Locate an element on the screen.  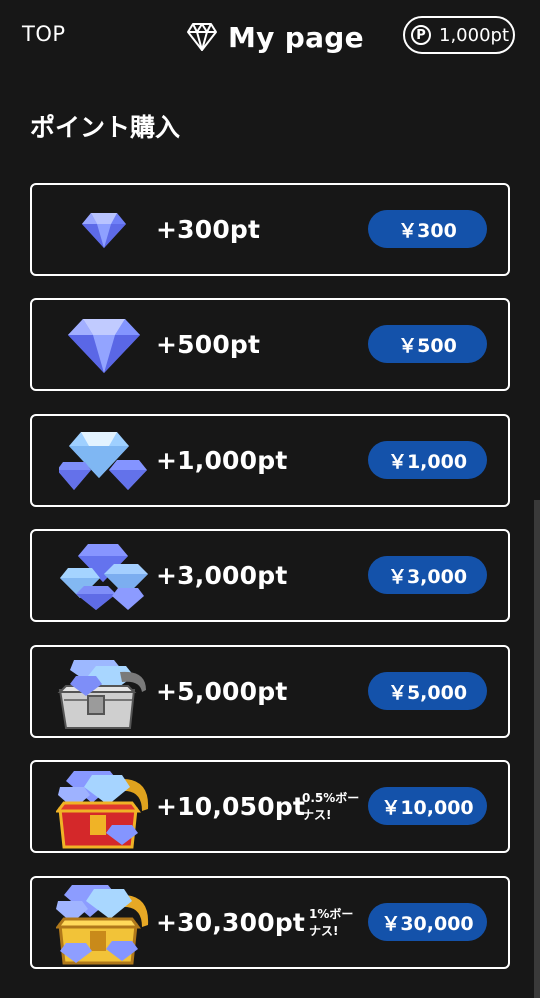
buy-button: ￥30,000 is located at coordinates (427, 922).